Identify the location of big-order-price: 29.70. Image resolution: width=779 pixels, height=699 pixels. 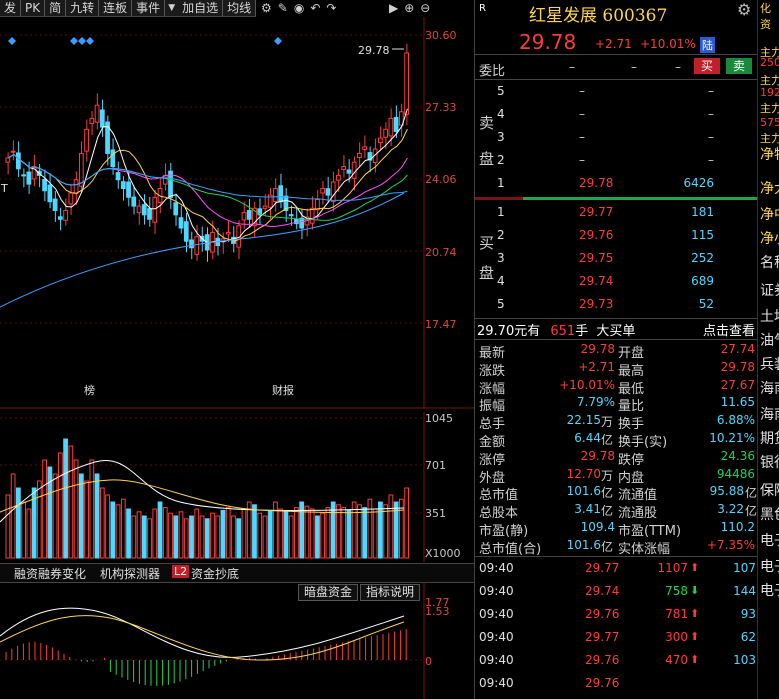
(496, 331).